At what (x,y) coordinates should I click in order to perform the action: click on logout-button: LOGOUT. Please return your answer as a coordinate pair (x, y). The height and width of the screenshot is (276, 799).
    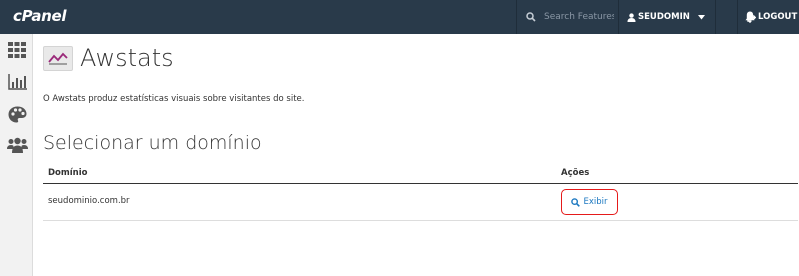
    Looking at the image, I should click on (772, 17).